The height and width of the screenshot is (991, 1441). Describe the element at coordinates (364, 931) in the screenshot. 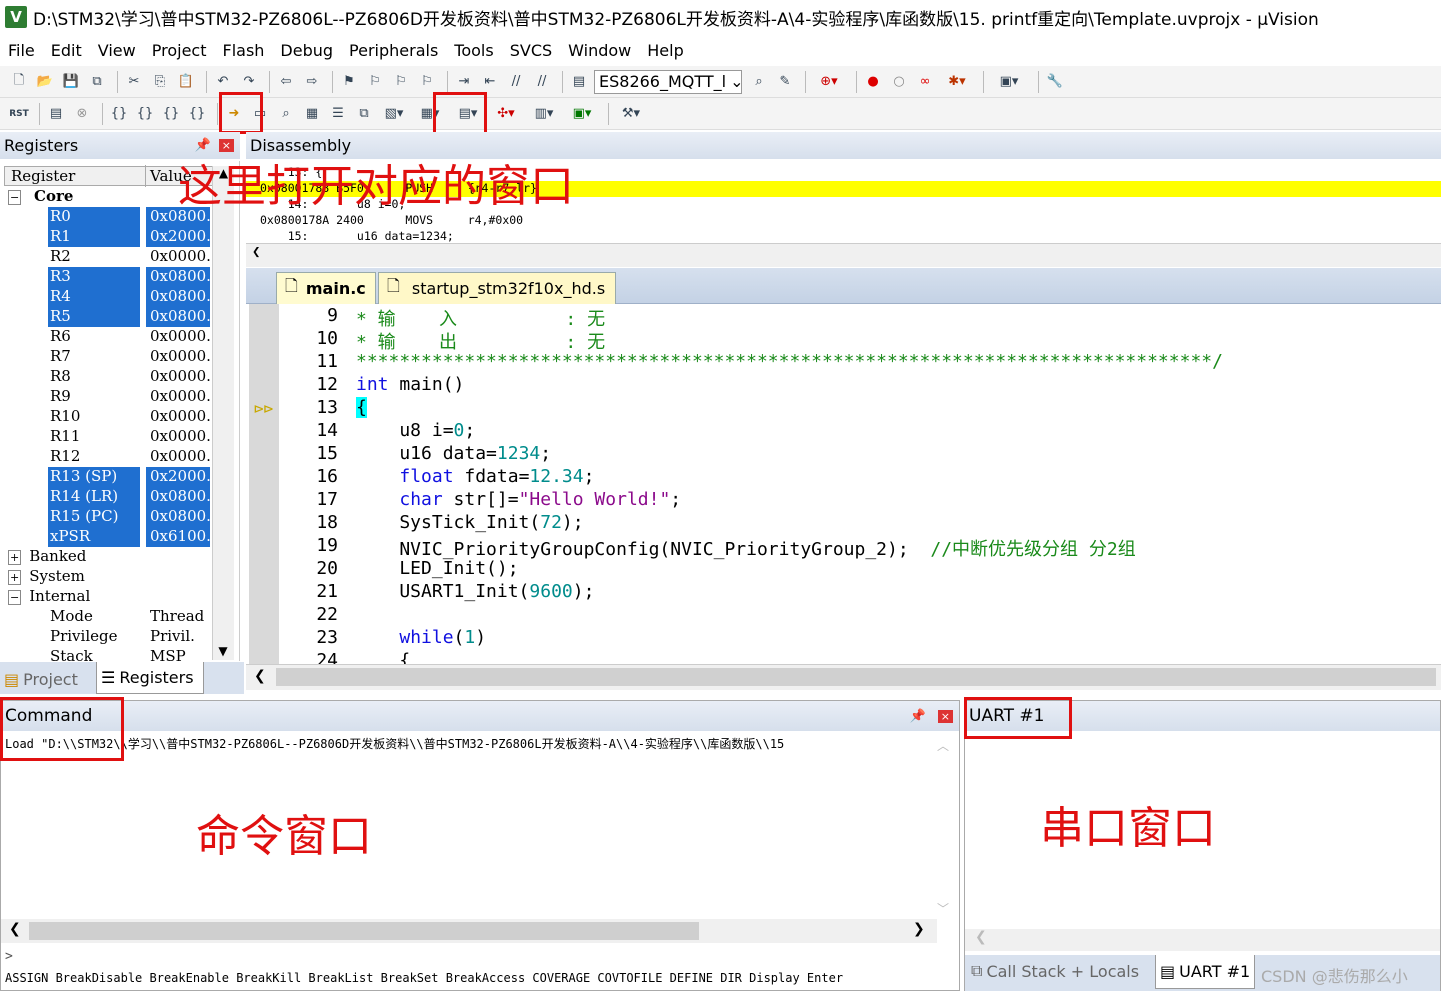

I see `scroll-thumb` at that location.